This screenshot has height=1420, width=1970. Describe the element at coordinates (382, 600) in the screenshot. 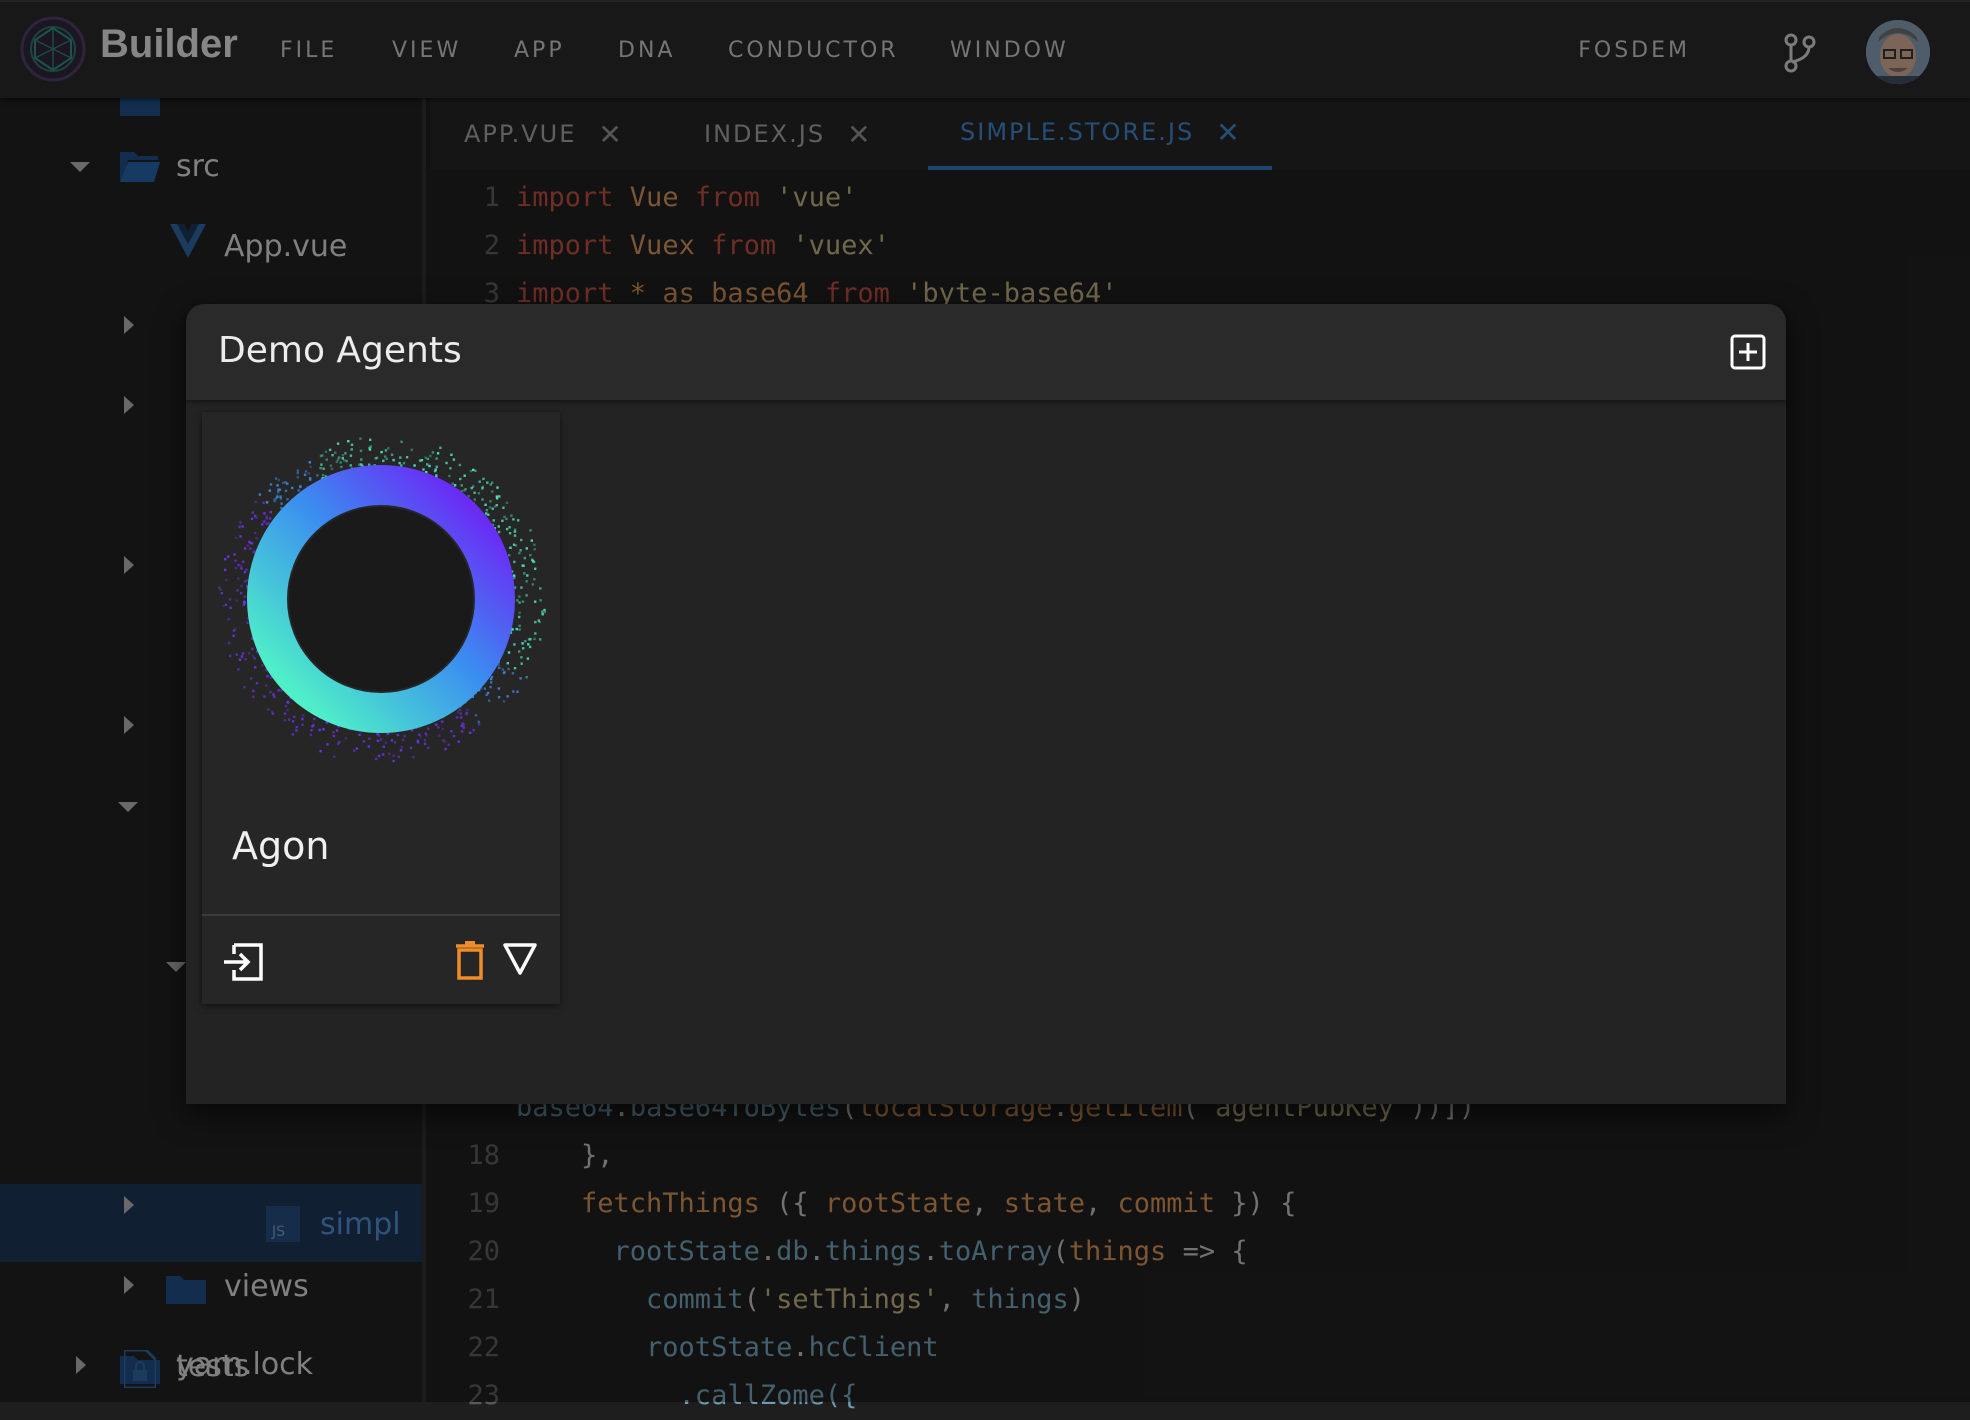

I see `agent-avatar` at that location.